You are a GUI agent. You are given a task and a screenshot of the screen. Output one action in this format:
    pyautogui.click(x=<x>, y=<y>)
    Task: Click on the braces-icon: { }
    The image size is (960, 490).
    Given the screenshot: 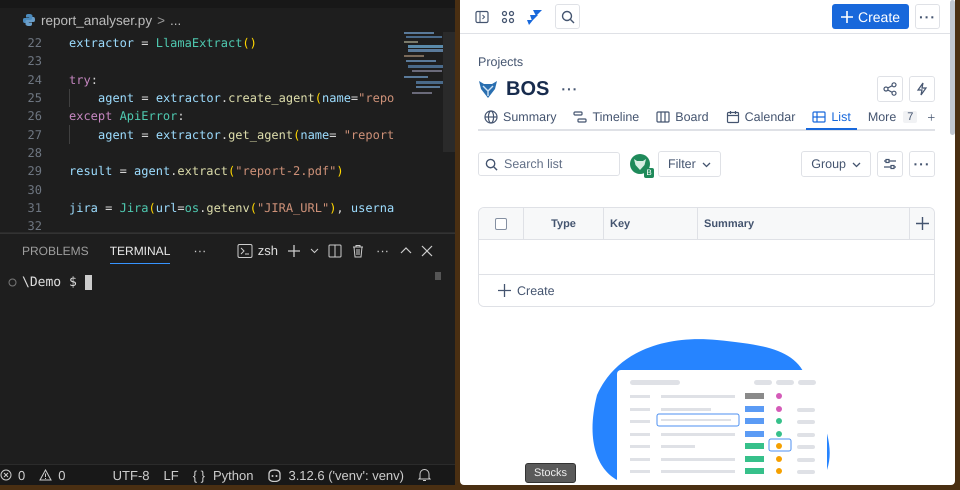 What is the action you would take?
    pyautogui.click(x=198, y=475)
    